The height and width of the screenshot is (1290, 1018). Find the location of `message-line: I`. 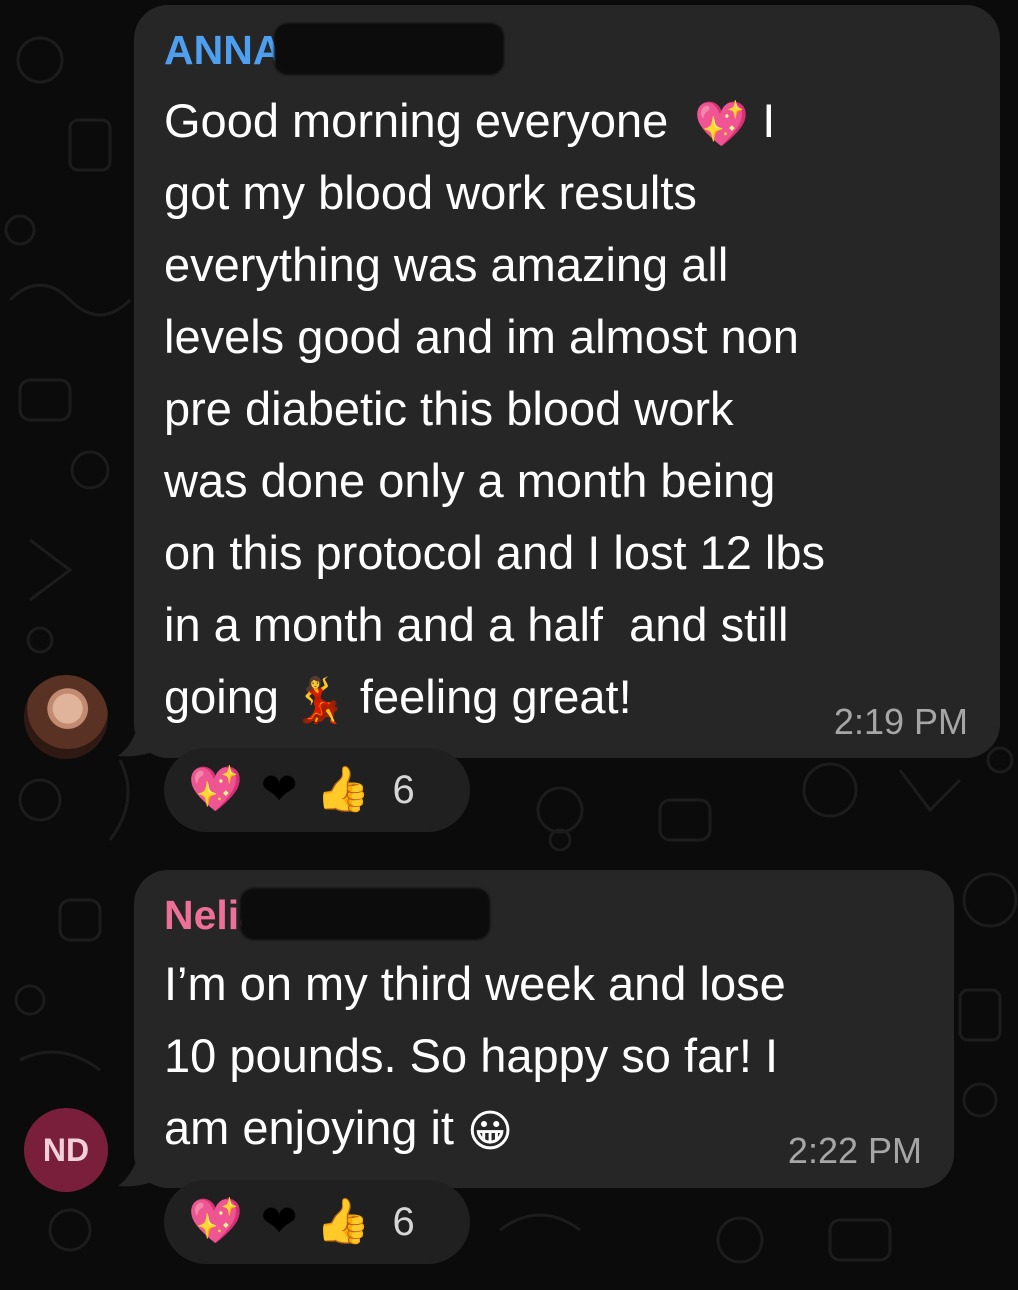

message-line: I is located at coordinates (769, 120).